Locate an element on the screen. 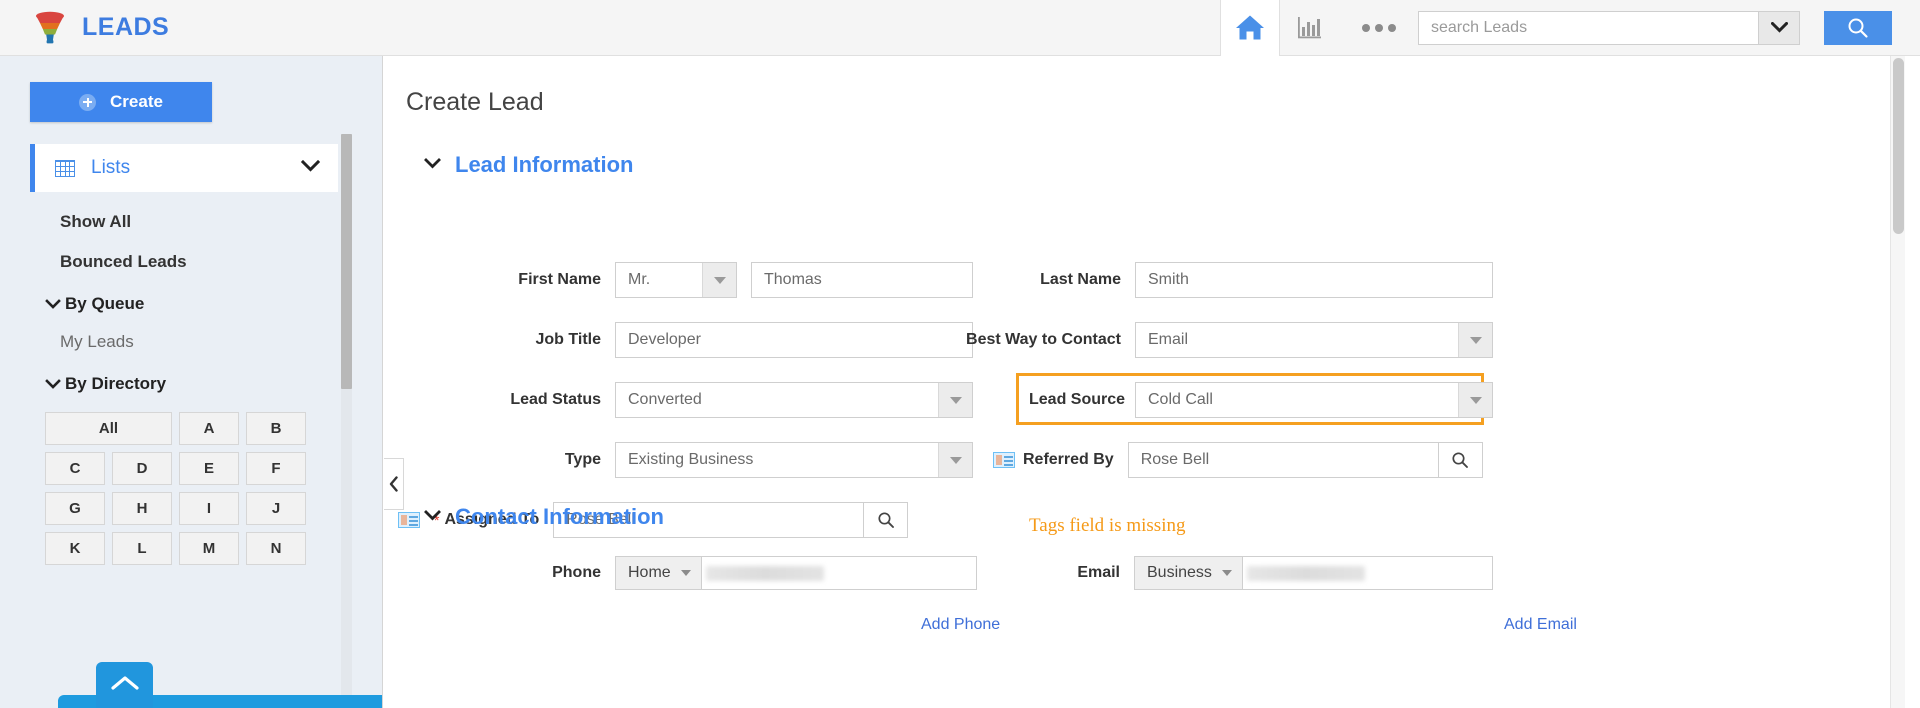  add-phone-link: Add Phone is located at coordinates (960, 625).